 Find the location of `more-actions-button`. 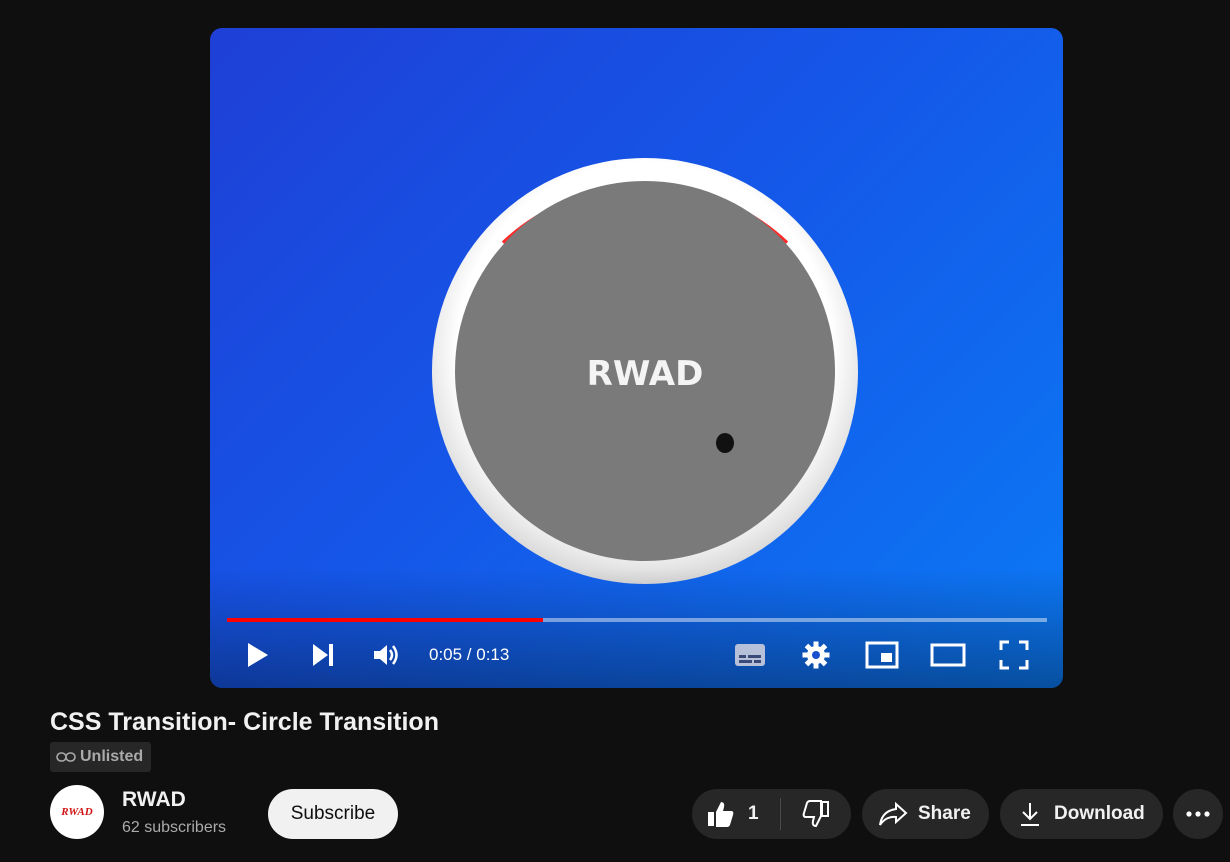

more-actions-button is located at coordinates (1198, 814).